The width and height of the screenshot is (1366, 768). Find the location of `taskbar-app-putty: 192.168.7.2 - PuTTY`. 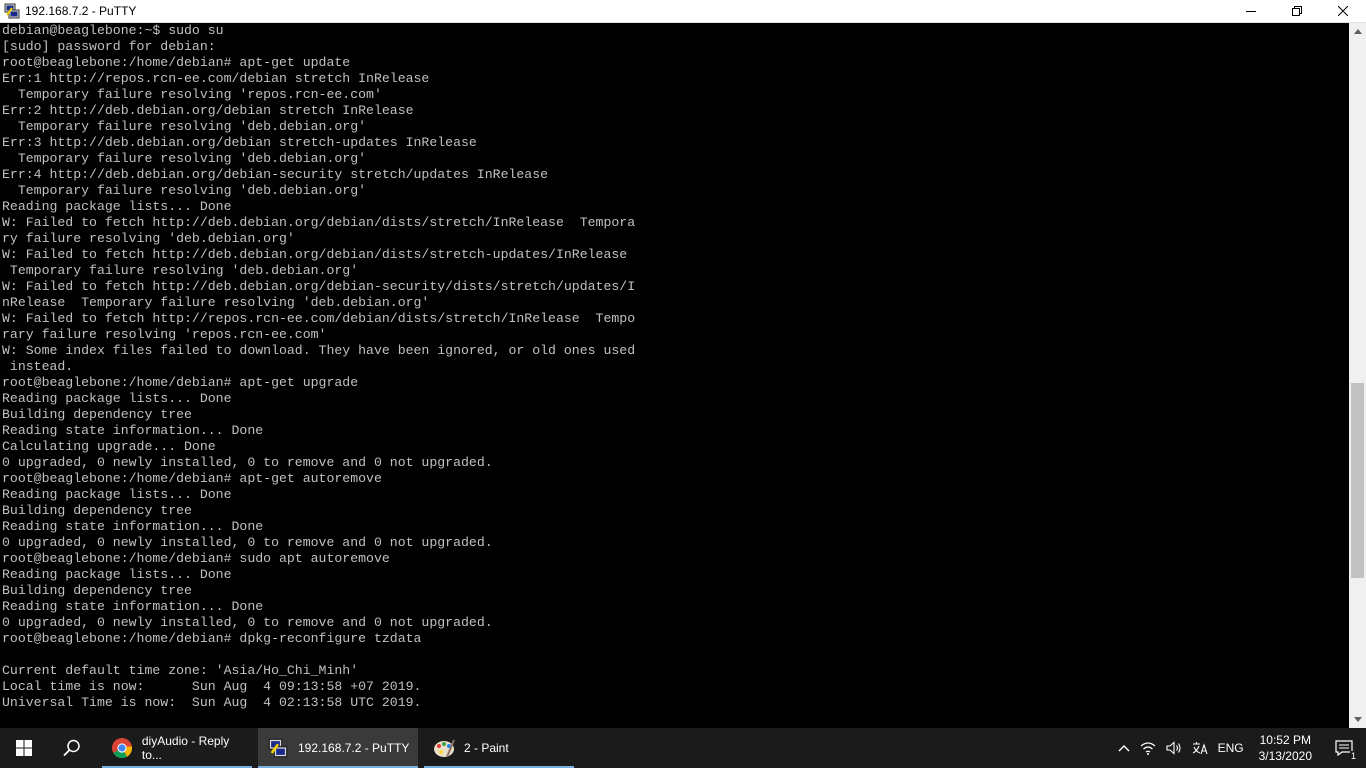

taskbar-app-putty: 192.168.7.2 - PuTTY is located at coordinates (338, 748).